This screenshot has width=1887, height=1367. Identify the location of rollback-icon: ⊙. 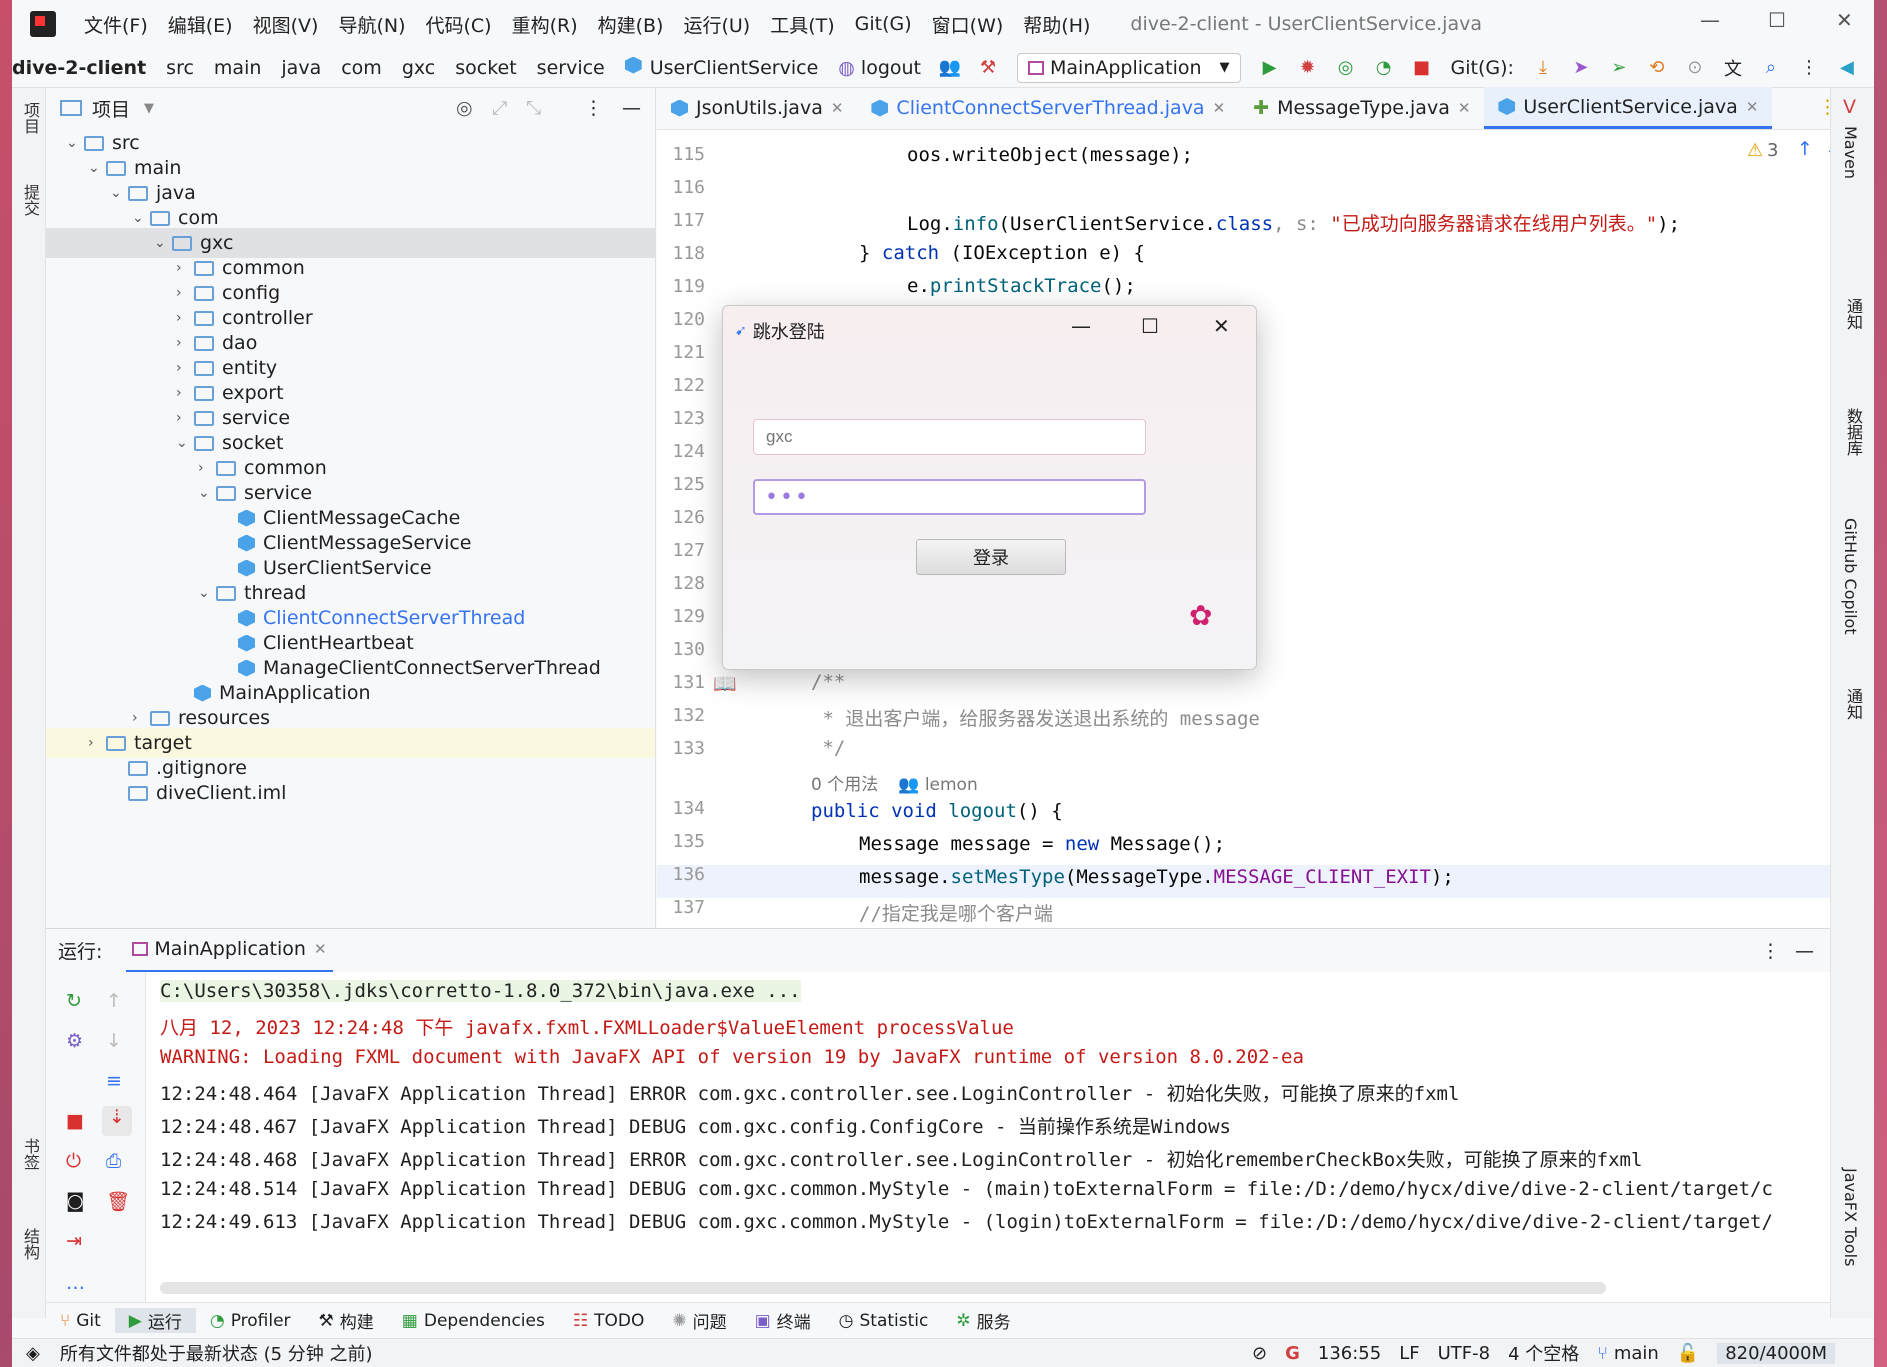
(1695, 68).